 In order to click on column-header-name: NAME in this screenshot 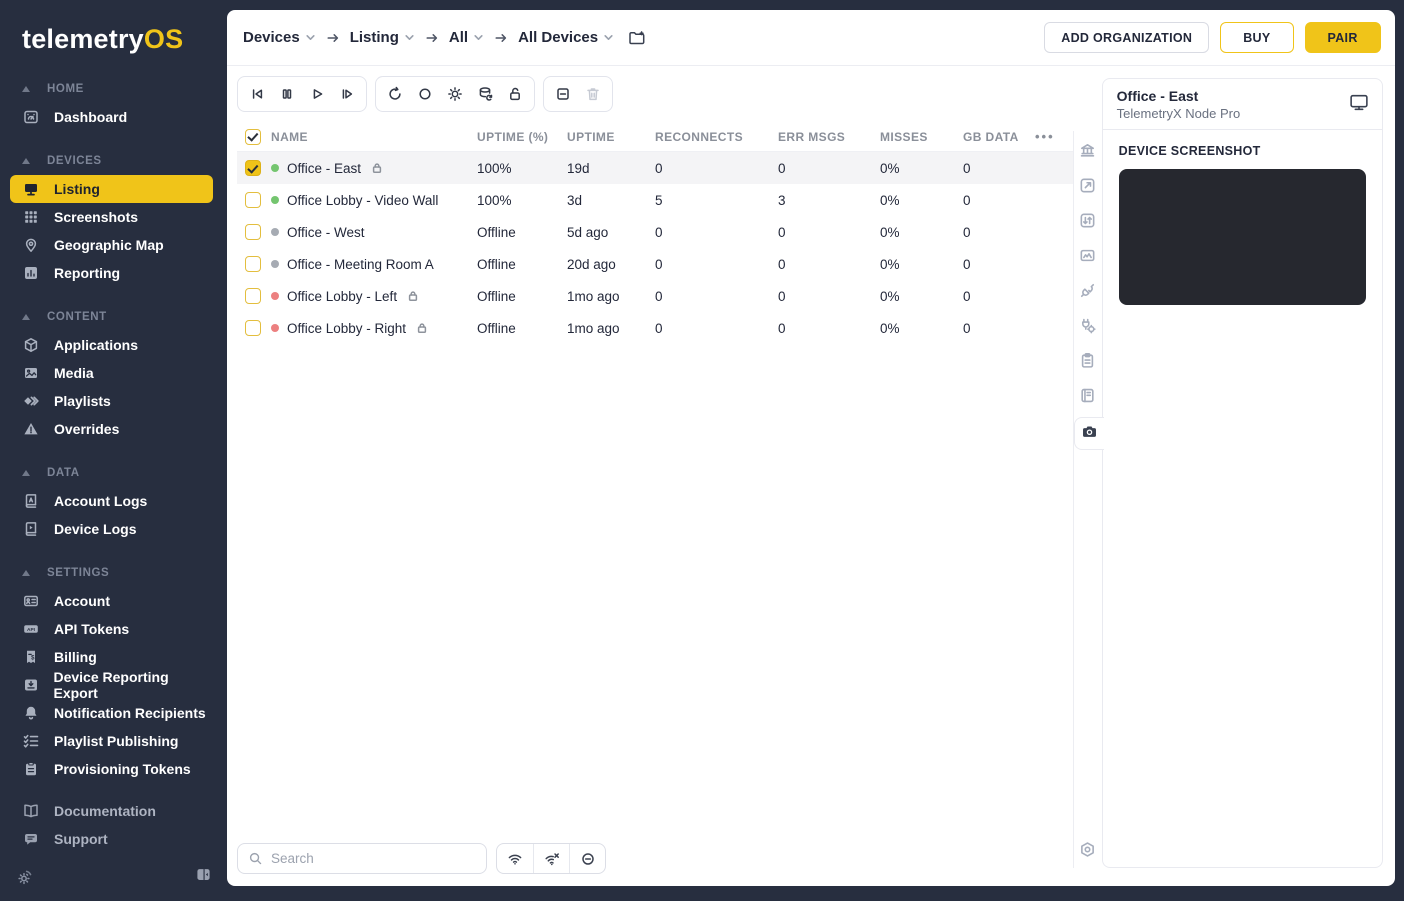, I will do `click(374, 137)`.